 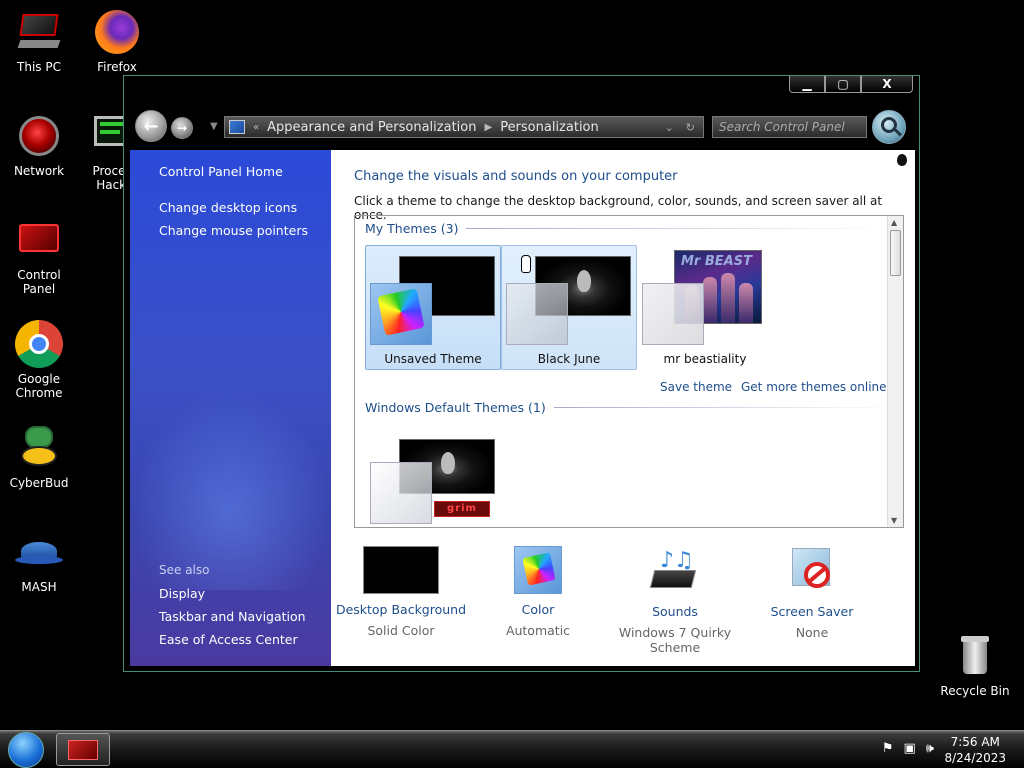 I want to click on desktop-icon-recycle-bin: Recycle Bin, so click(x=975, y=665).